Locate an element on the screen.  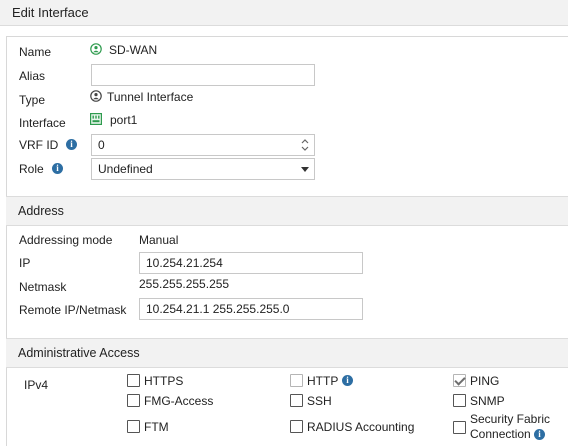
address-section-title: Address is located at coordinates (41, 211).